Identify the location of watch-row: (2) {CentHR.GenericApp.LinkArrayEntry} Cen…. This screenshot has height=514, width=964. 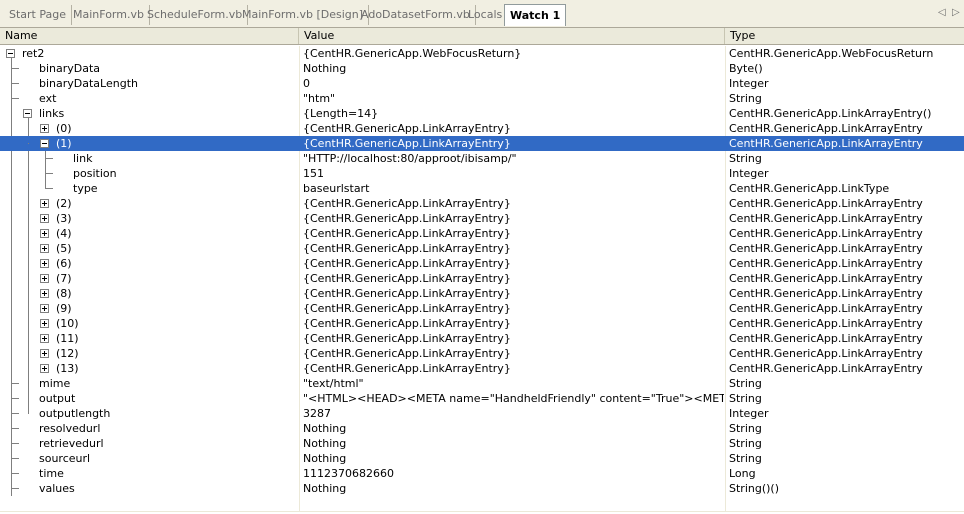
(482, 203).